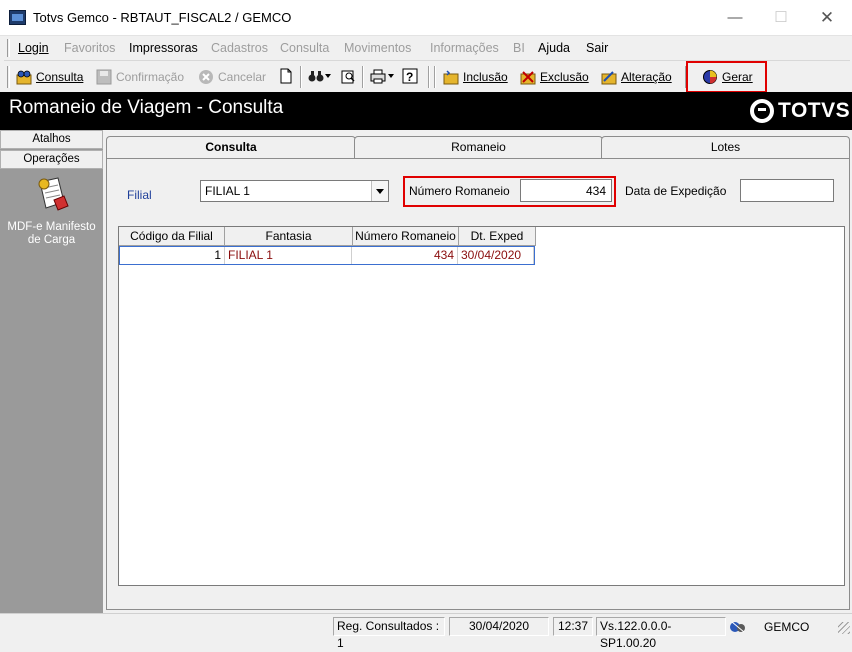 This screenshot has height=652, width=852. I want to click on cell-numero-romaneio: 434, so click(405, 255).